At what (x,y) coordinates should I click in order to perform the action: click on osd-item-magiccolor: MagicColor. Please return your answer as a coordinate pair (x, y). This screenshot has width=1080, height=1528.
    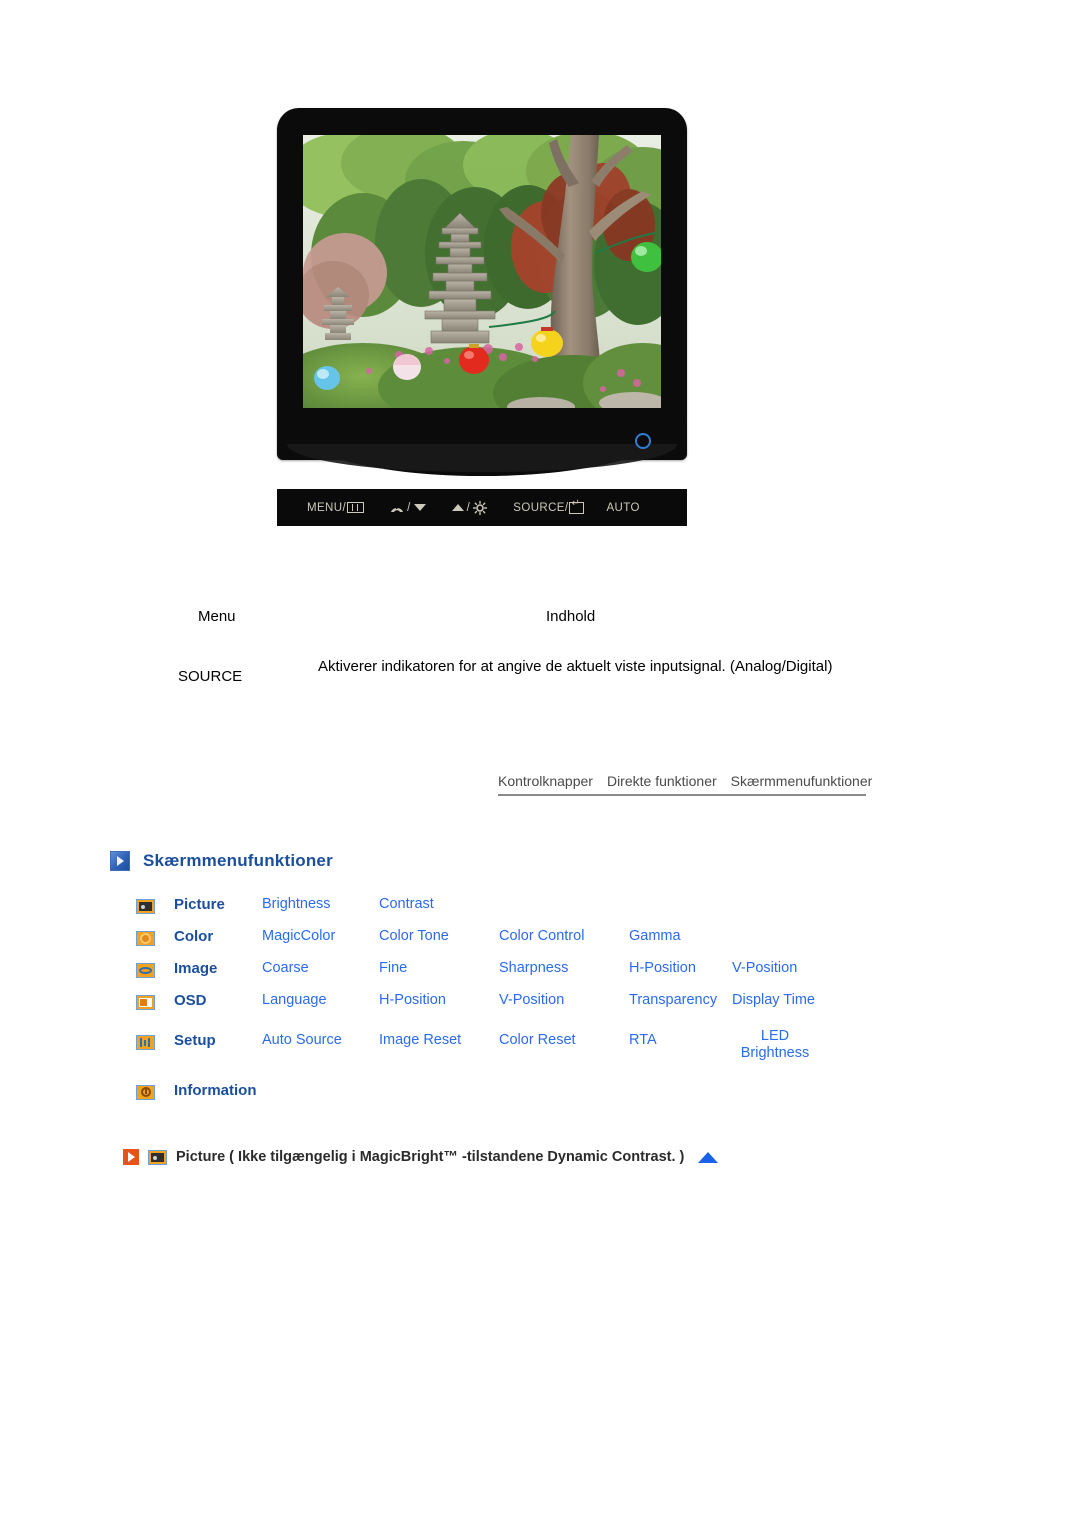
    Looking at the image, I should click on (298, 936).